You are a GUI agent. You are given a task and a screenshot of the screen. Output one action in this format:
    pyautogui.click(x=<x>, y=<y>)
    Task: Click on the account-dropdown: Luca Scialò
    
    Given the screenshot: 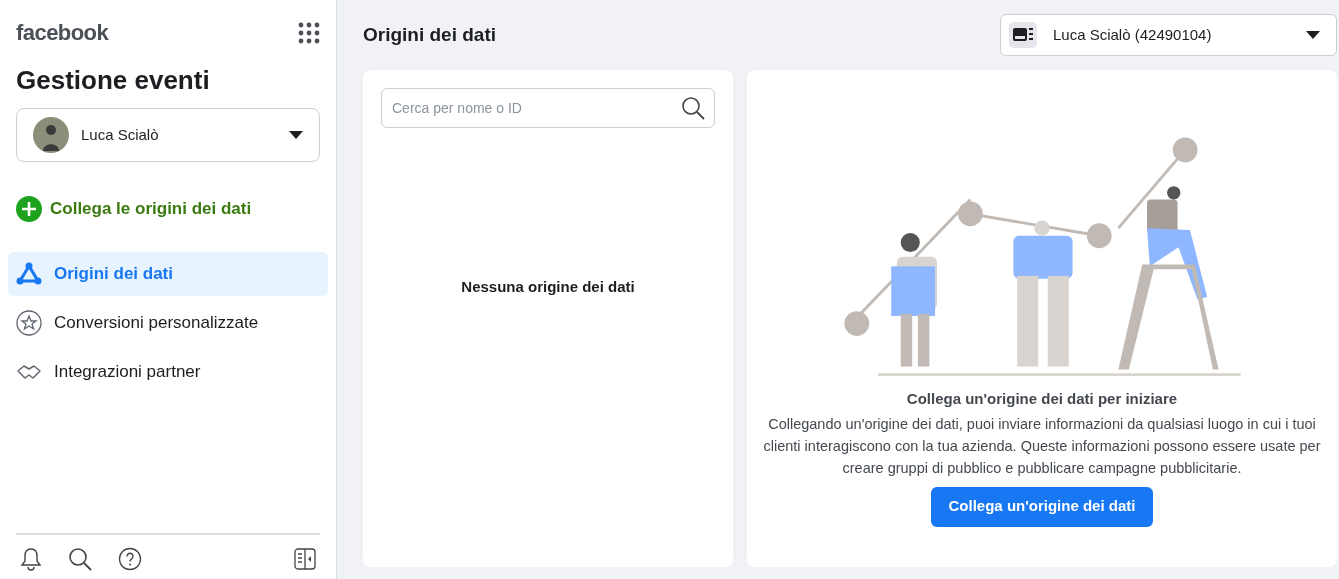 What is the action you would take?
    pyautogui.click(x=168, y=135)
    